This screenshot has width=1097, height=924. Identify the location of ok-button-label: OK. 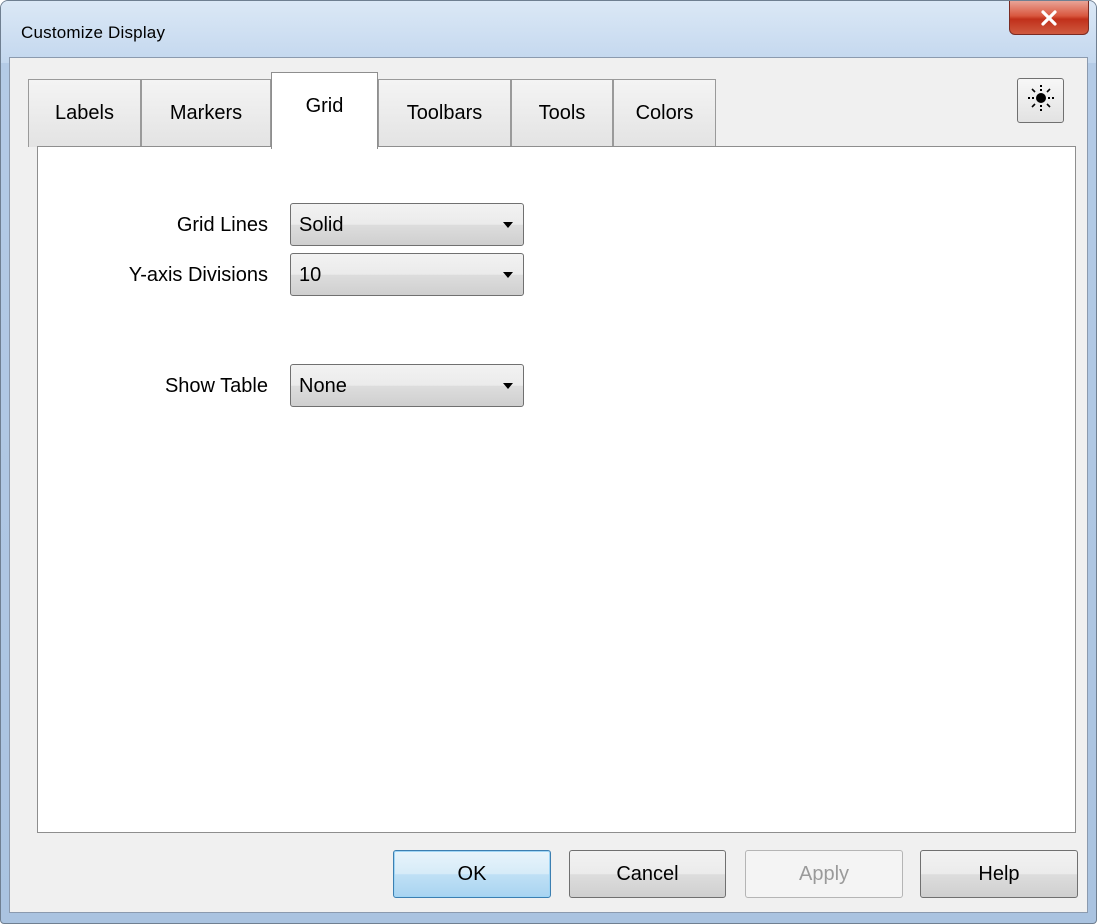
(472, 873).